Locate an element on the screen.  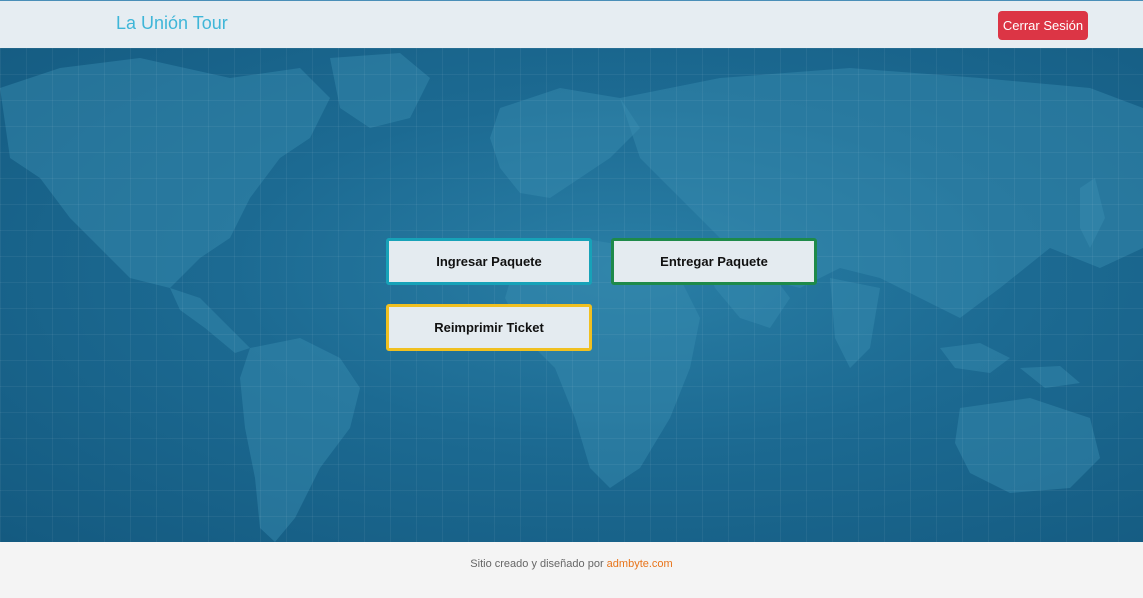
ingresar-paquete-button: Ingresar Paquete is located at coordinates (489, 261).